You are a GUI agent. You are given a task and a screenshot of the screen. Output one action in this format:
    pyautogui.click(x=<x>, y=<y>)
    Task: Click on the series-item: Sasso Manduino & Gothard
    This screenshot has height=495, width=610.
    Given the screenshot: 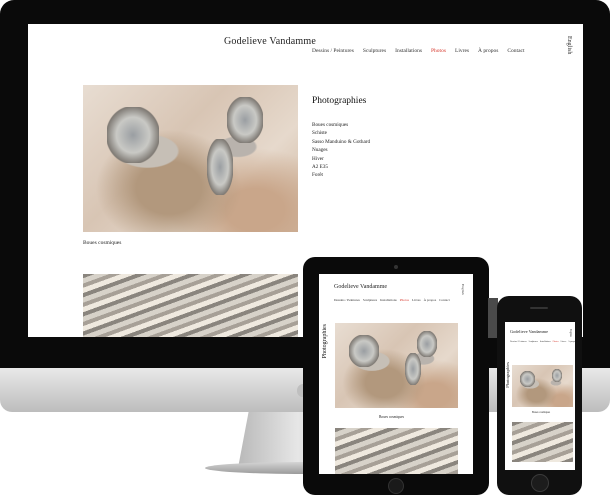 What is the action you would take?
    pyautogui.click(x=341, y=142)
    